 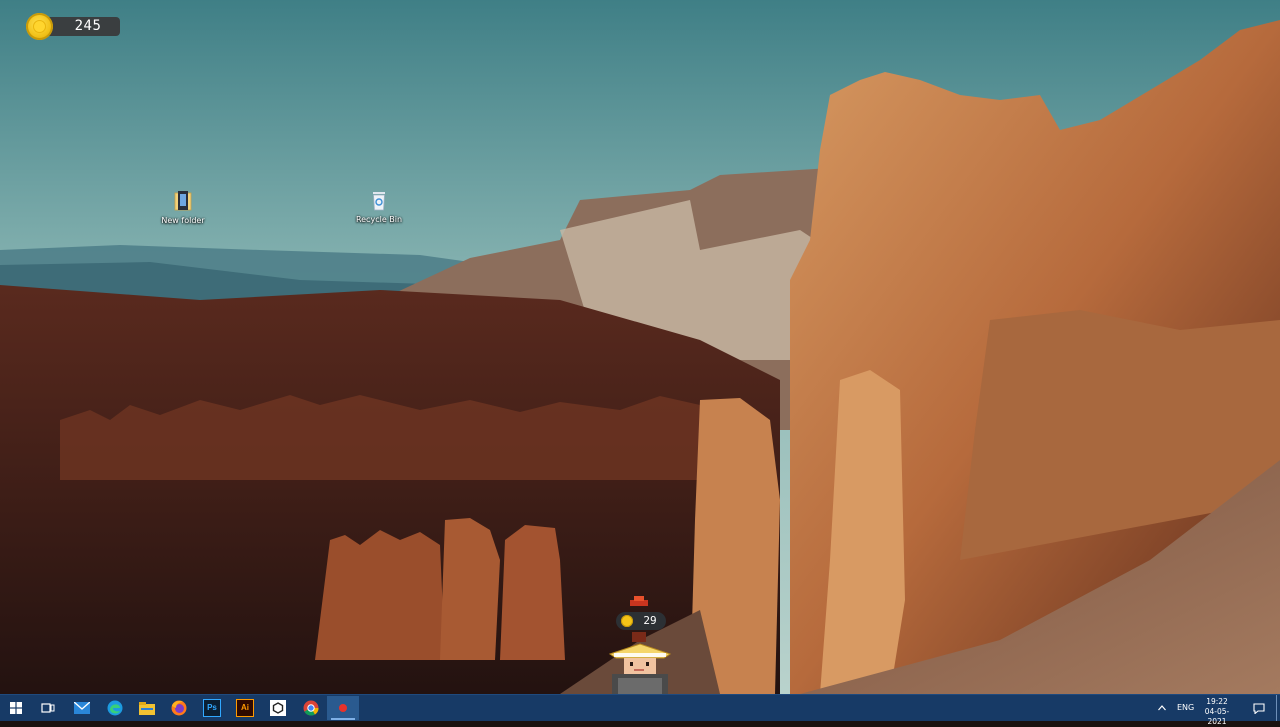 I want to click on show-desktop-button, so click(x=1276, y=708).